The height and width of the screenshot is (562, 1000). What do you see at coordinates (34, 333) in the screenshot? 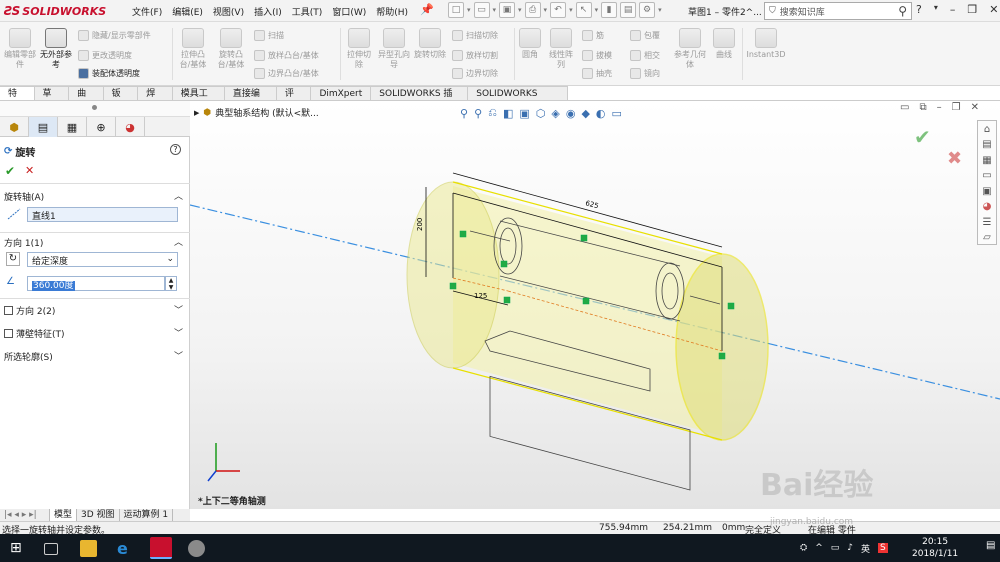
I see `thin-feature-header: 薄壁特征(T)` at bounding box center [34, 333].